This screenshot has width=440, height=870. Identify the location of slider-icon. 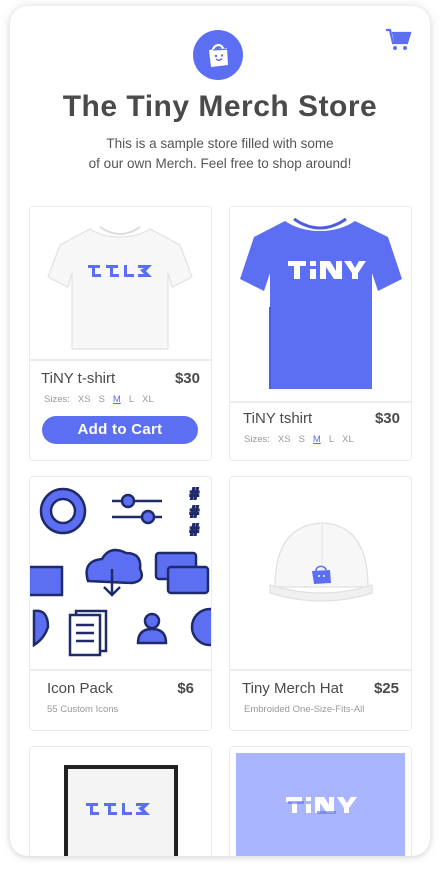
(128, 501).